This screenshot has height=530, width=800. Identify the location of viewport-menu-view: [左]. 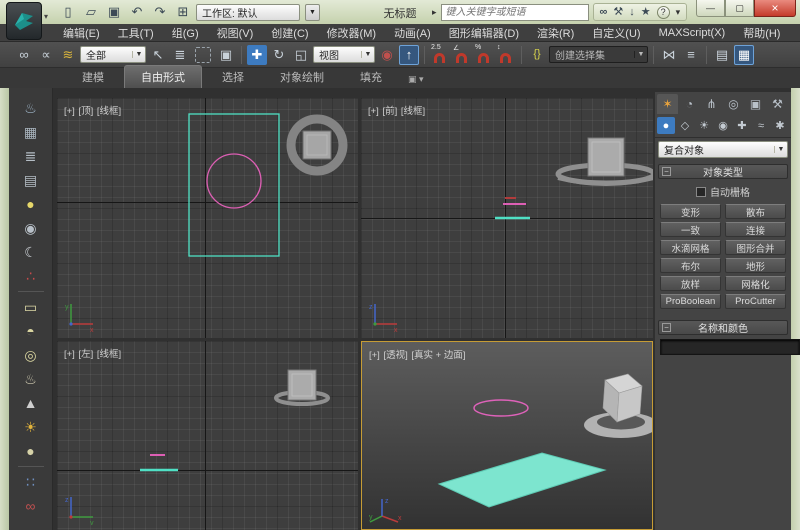
(85, 354).